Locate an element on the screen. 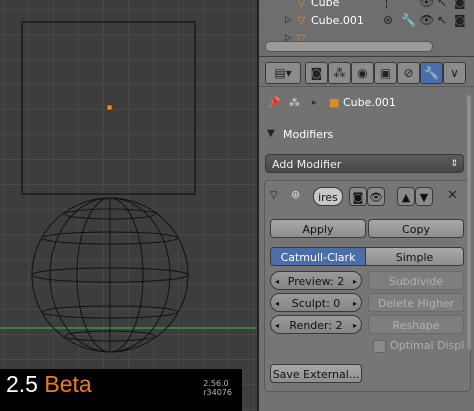 The height and width of the screenshot is (411, 474). vertical-scrollbar is located at coordinates (469, 222).